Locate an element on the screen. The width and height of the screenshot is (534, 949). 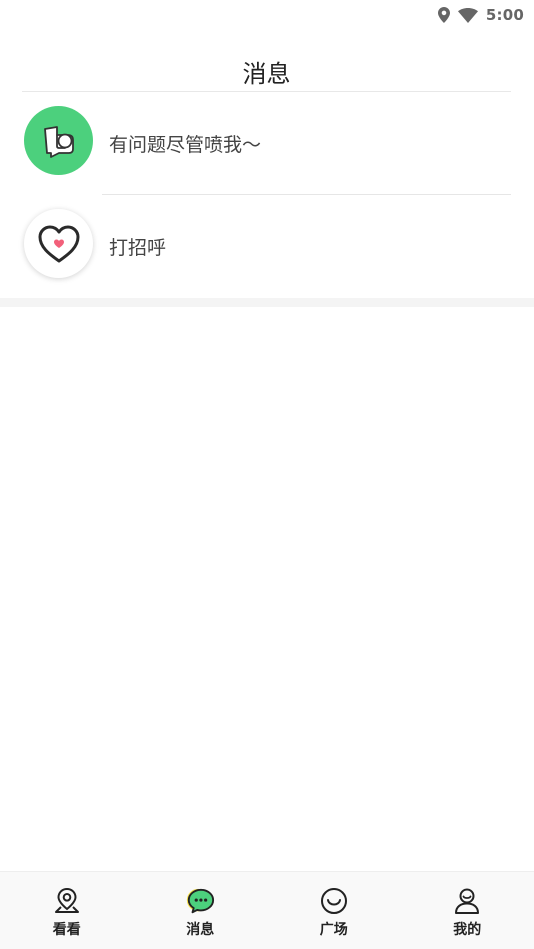
status-bar: 5:00 is located at coordinates (267, 15).